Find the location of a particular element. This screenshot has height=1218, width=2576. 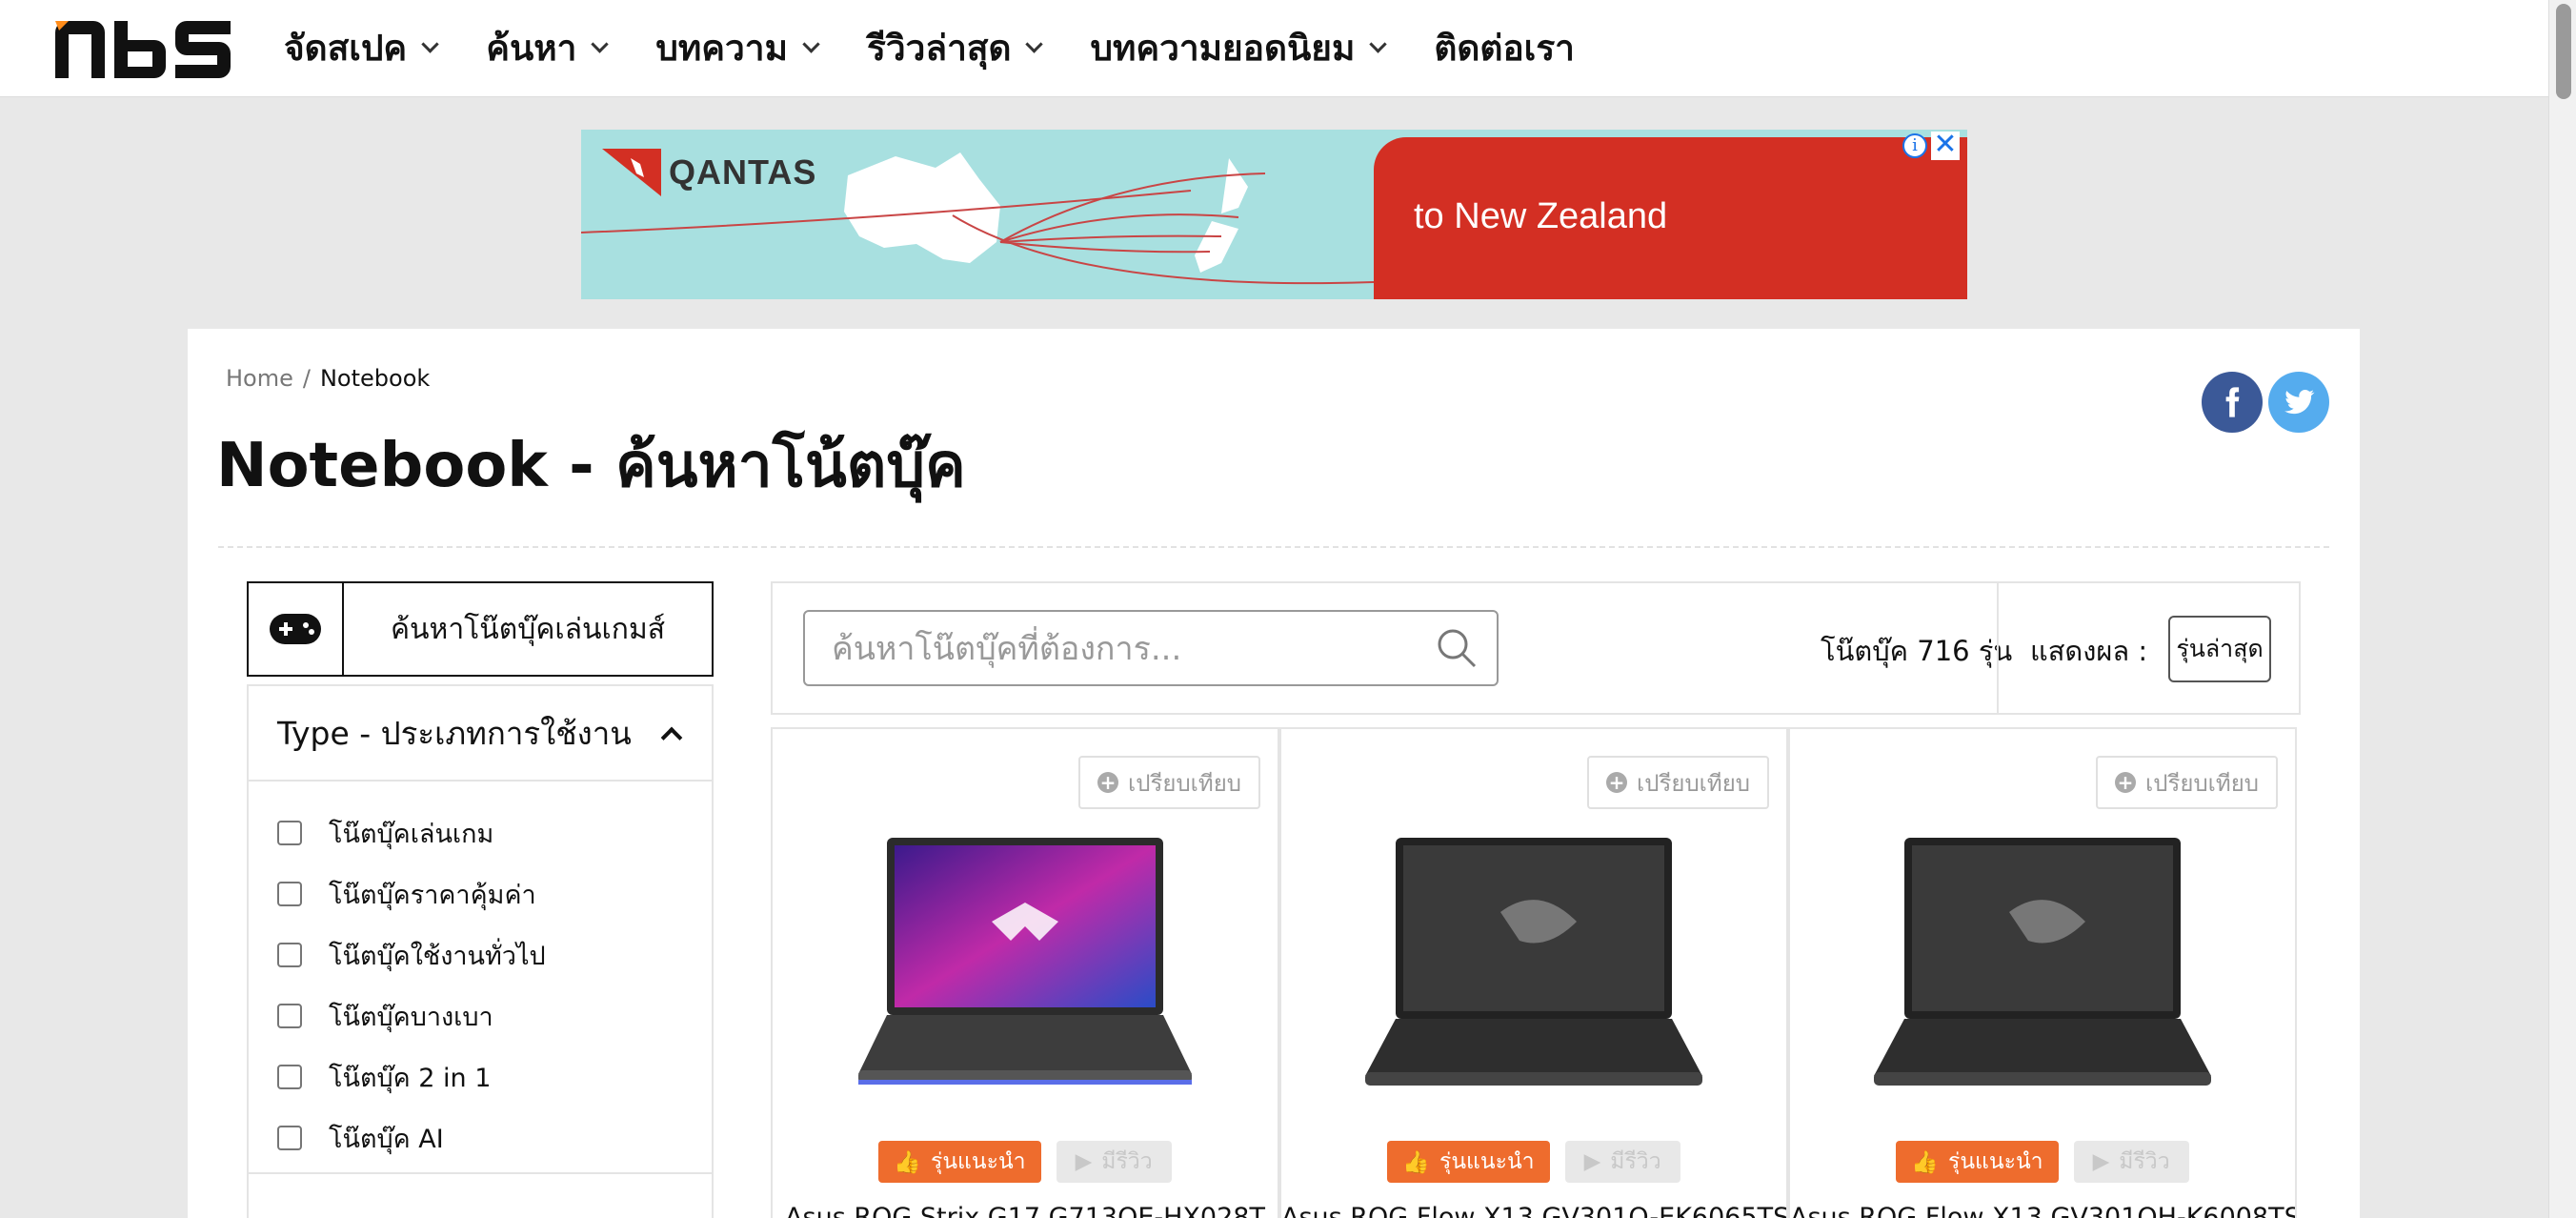

product-name: Asus ROG Flow X13 GV301QH-K6008TS is located at coordinates (2043, 1210).